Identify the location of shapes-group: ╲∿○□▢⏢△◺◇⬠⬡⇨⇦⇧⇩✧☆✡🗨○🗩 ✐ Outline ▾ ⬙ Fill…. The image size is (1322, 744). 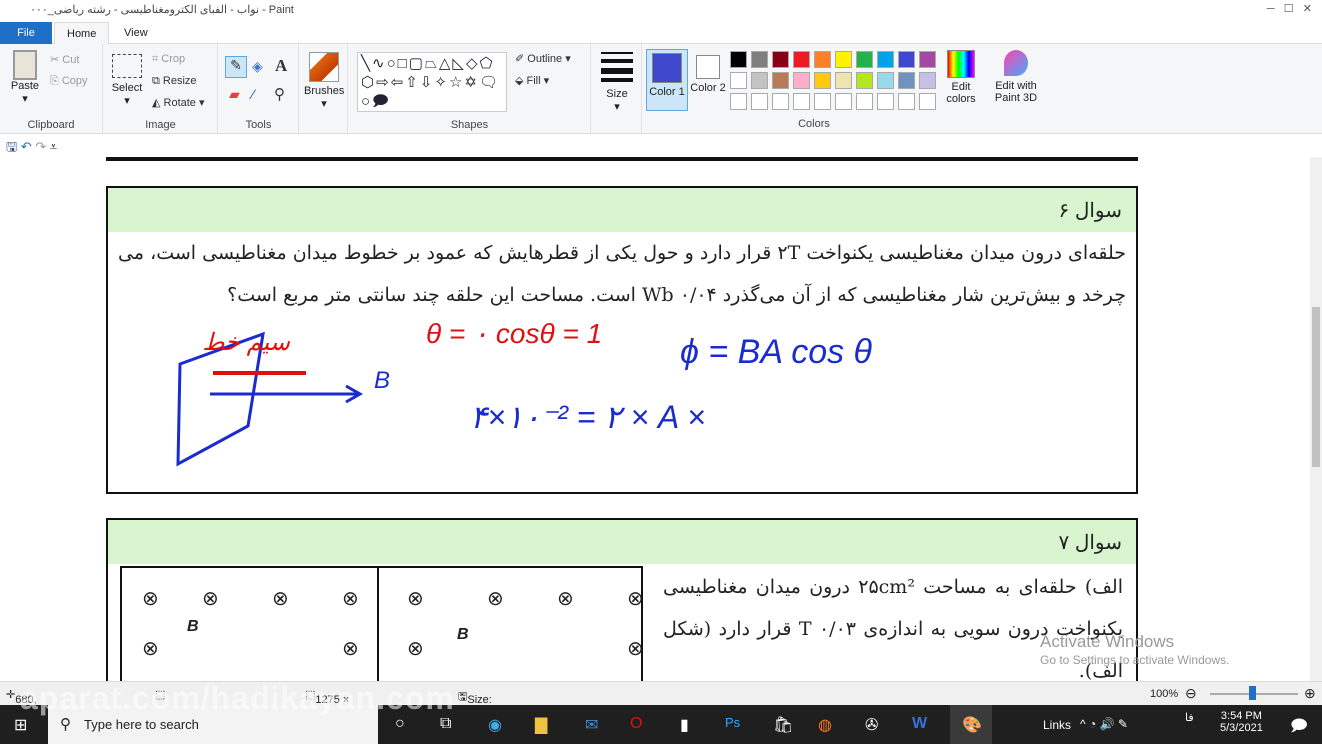
(470, 89).